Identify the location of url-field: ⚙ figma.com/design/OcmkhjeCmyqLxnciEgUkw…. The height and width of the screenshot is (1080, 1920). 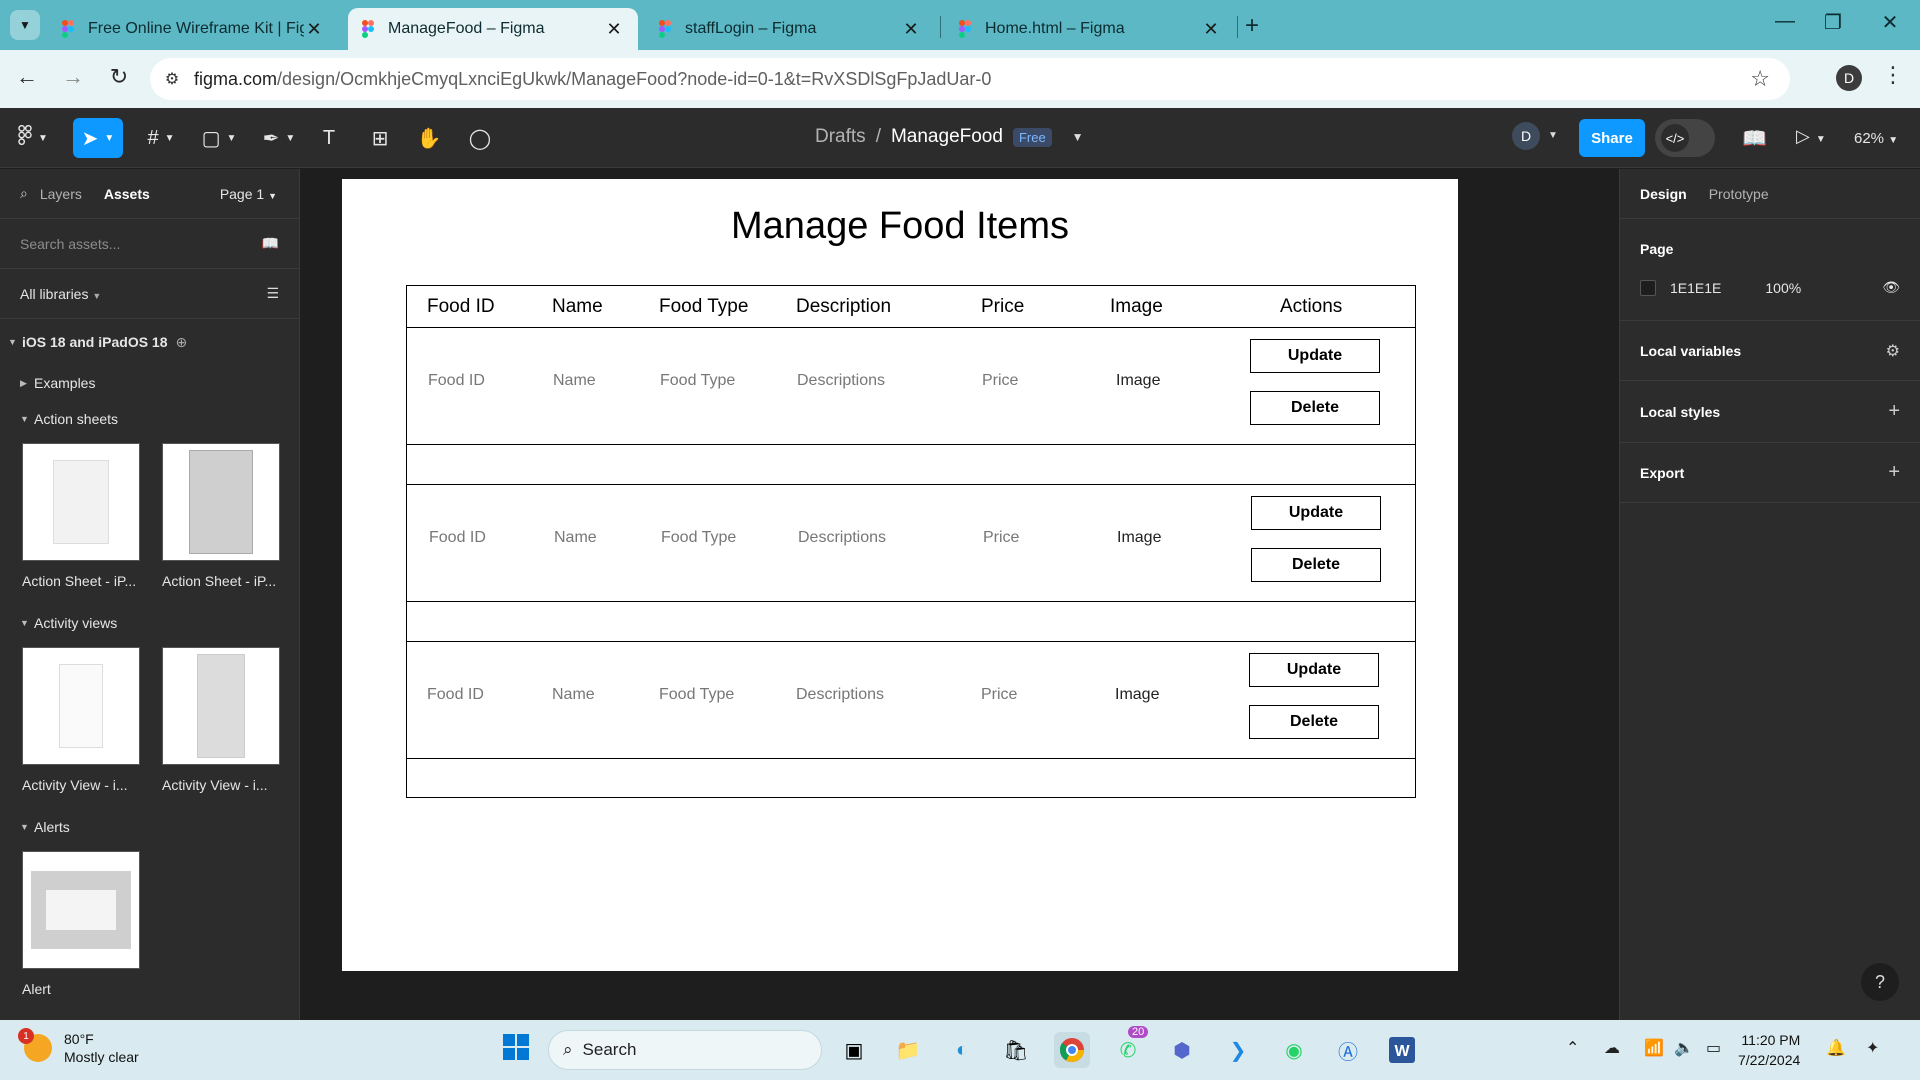
(970, 79).